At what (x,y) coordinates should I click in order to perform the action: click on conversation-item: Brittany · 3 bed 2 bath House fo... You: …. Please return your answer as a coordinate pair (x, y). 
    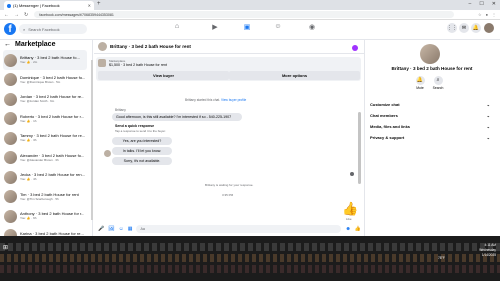
    Looking at the image, I should click on (45, 60).